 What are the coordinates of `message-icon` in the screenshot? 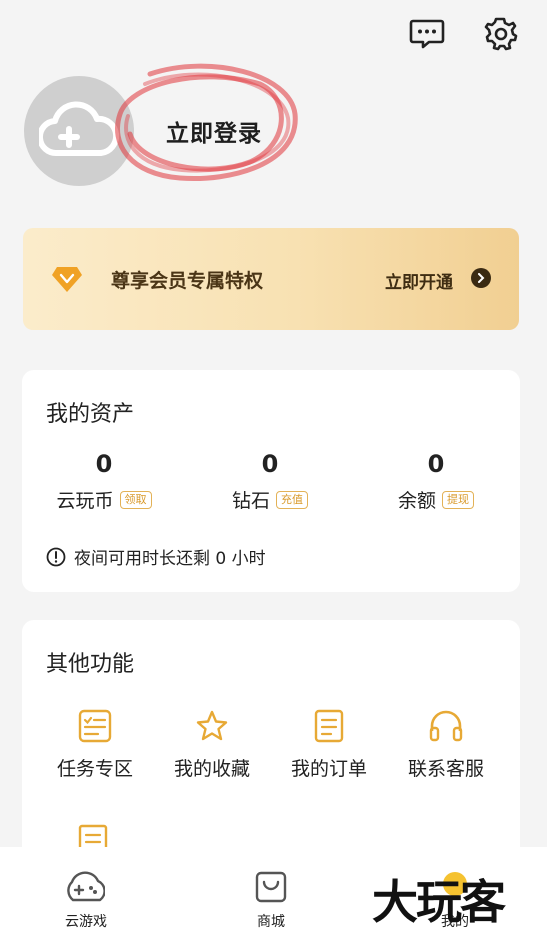 It's located at (427, 34).